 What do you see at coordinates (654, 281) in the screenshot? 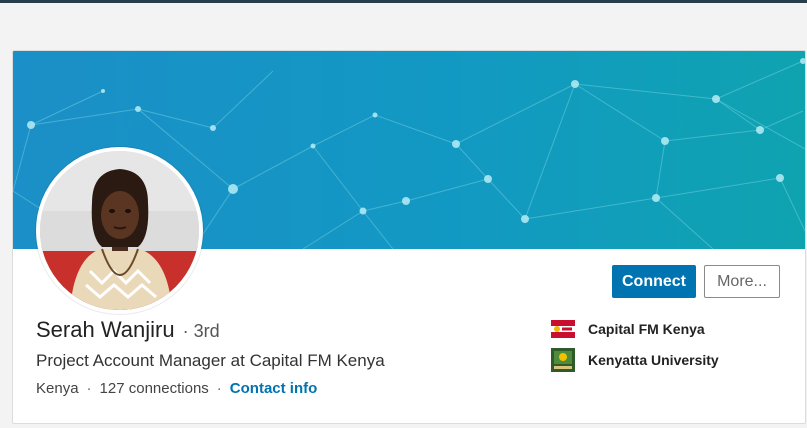
I see `connect-button: Connect` at bounding box center [654, 281].